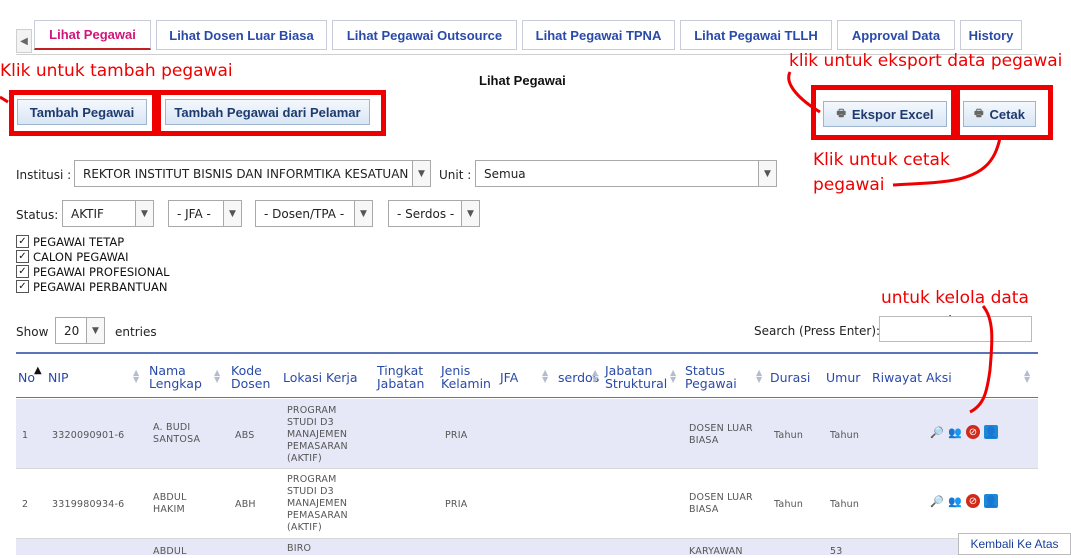 This screenshot has width=1071, height=558. Describe the element at coordinates (991, 35) in the screenshot. I see `tab-history: History` at that location.